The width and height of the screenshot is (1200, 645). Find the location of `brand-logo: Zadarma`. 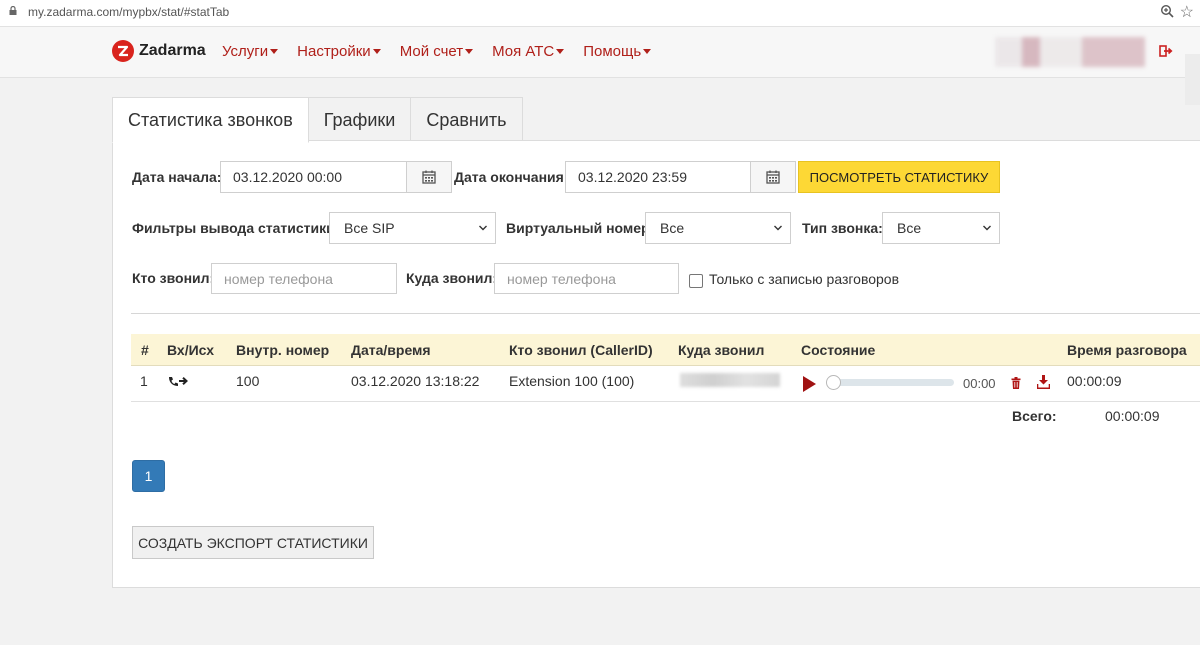

brand-logo: Zadarma is located at coordinates (159, 51).